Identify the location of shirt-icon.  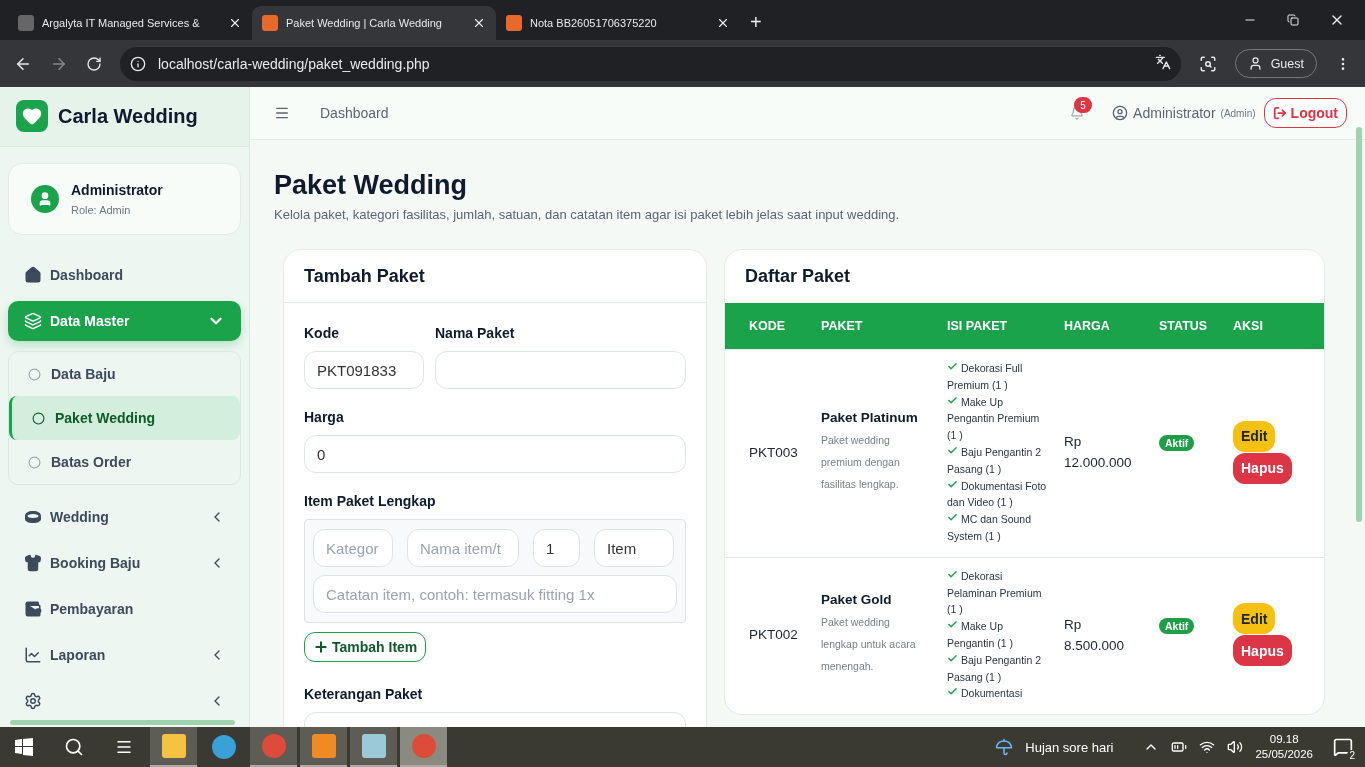
(33, 563).